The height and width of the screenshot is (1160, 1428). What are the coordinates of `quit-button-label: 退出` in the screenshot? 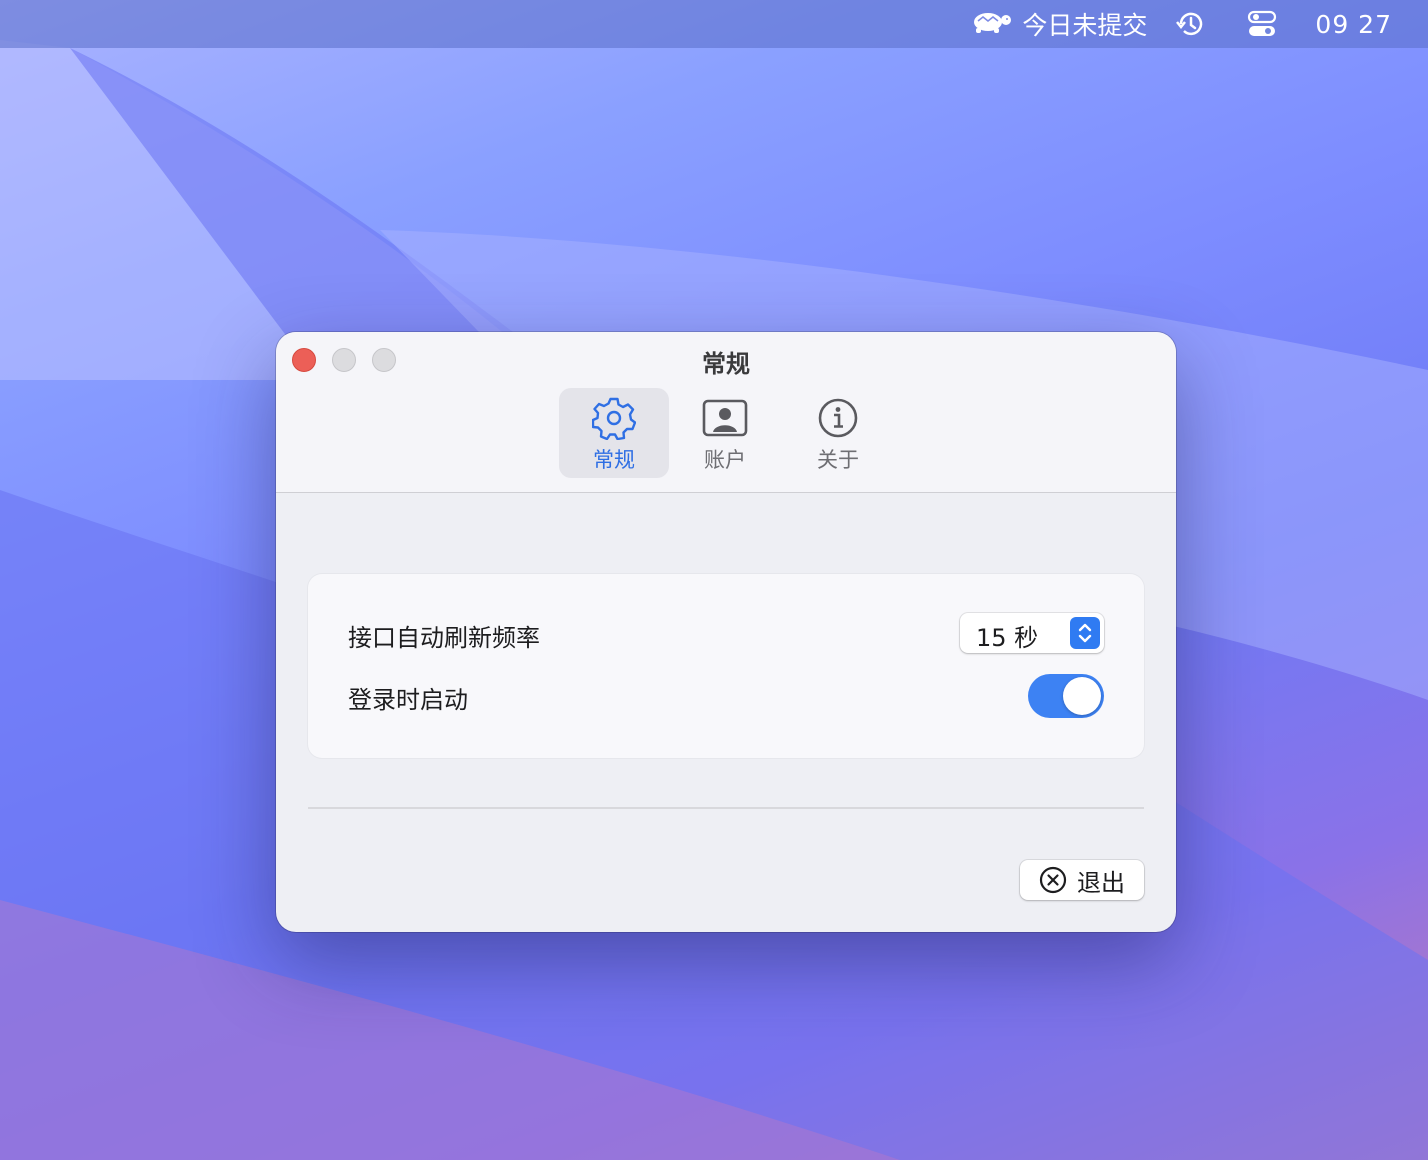 It's located at (1101, 882).